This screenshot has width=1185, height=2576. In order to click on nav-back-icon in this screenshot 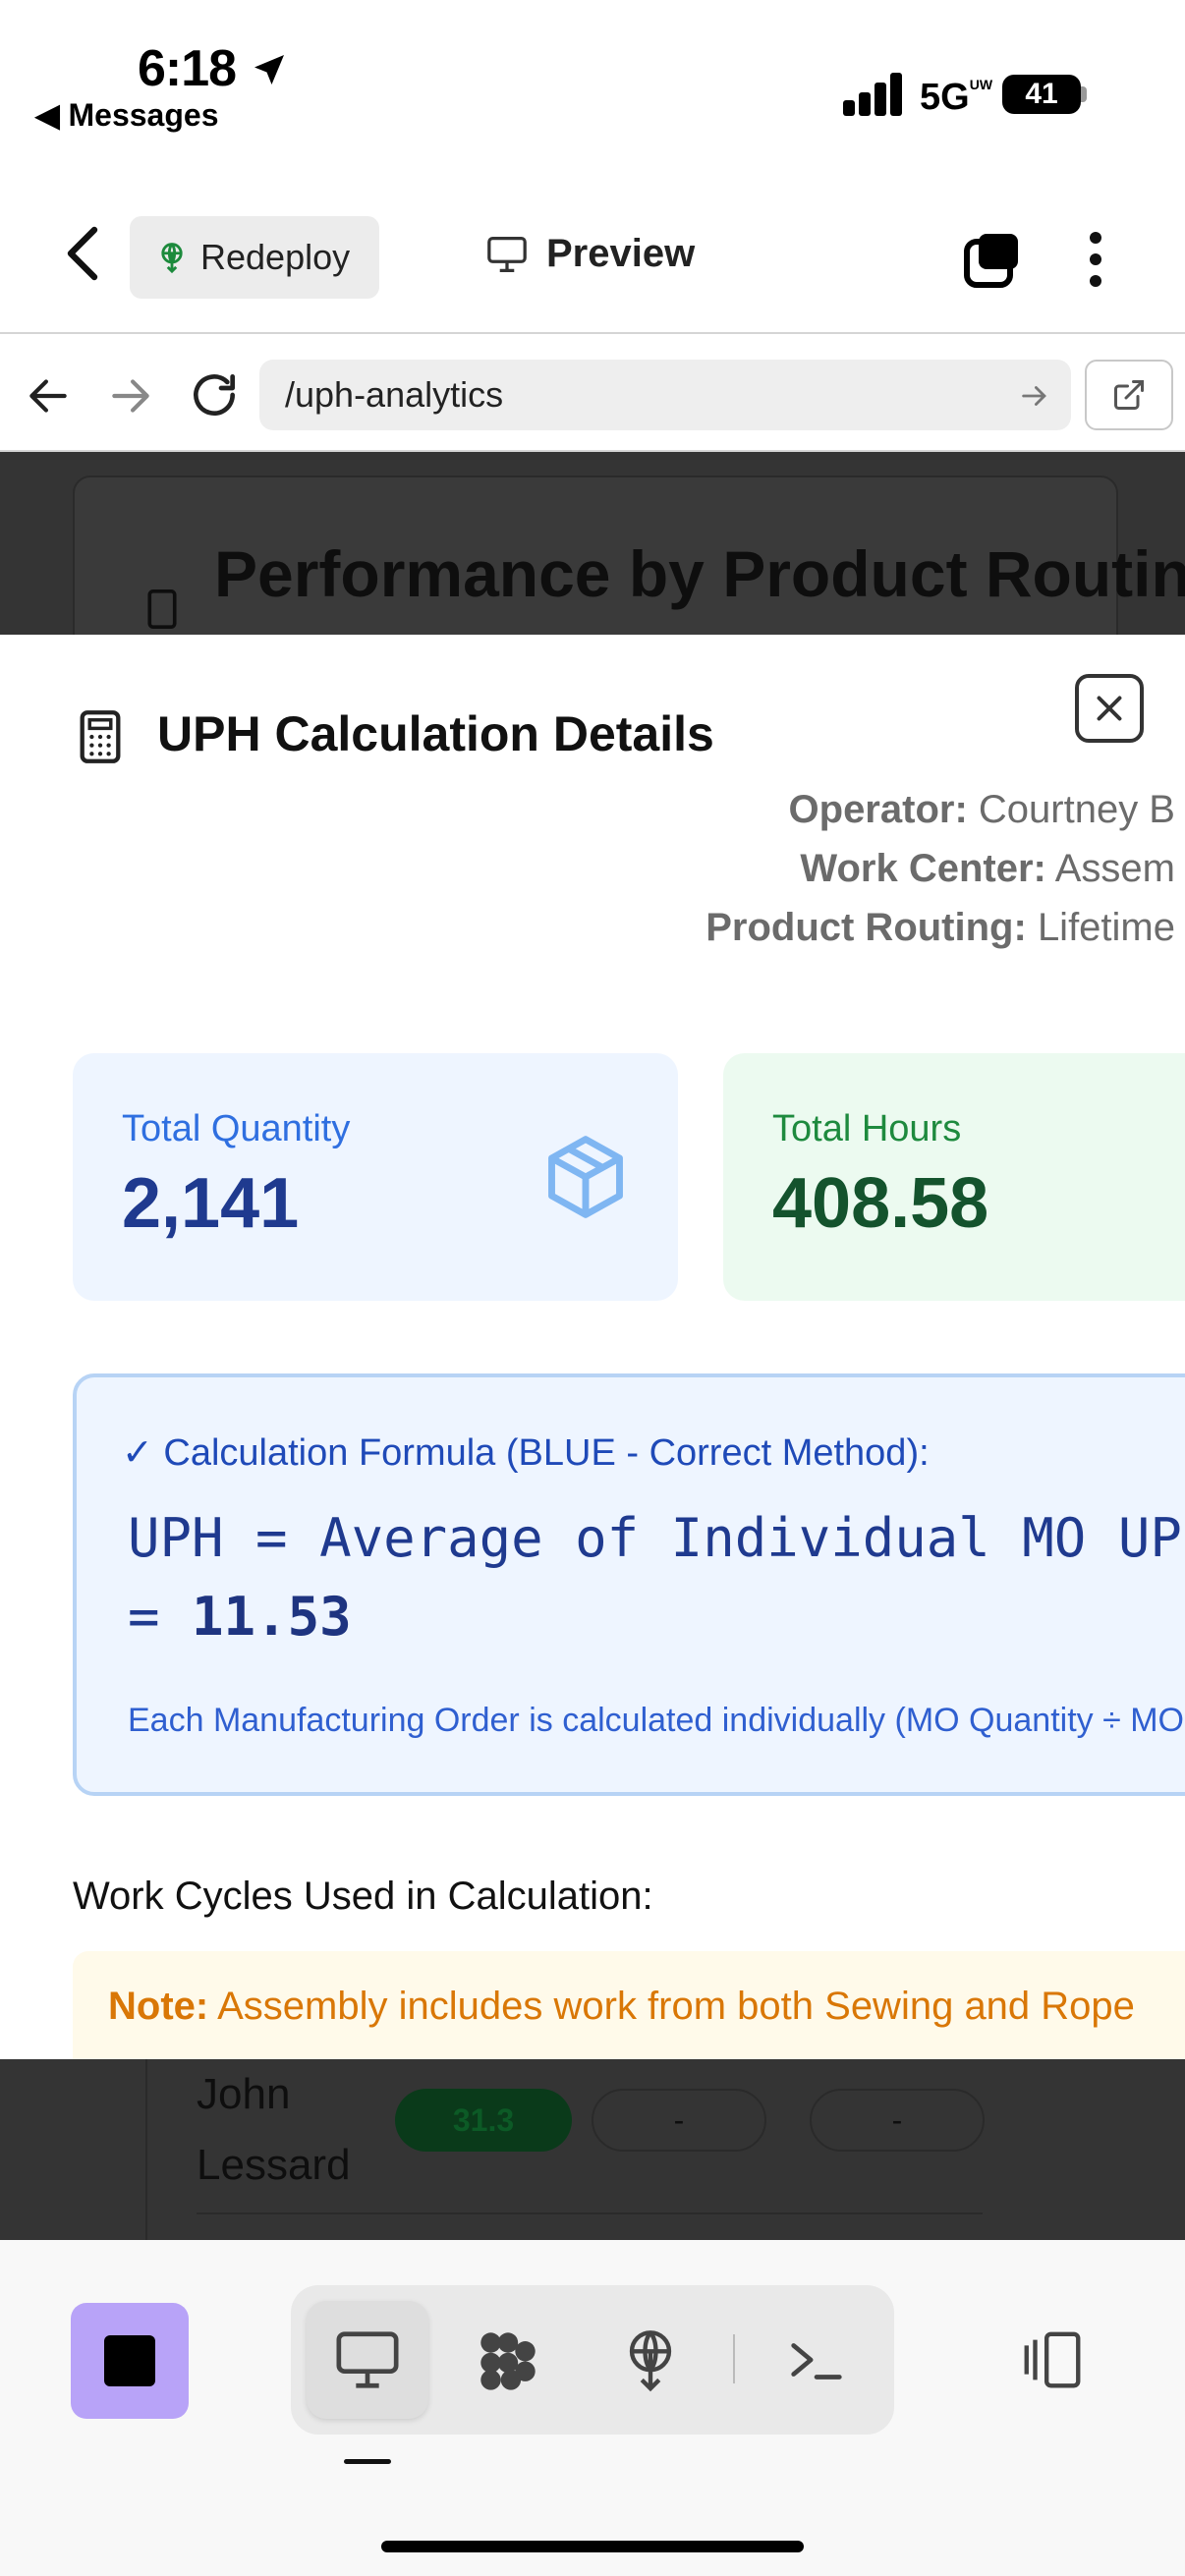, I will do `click(49, 395)`.